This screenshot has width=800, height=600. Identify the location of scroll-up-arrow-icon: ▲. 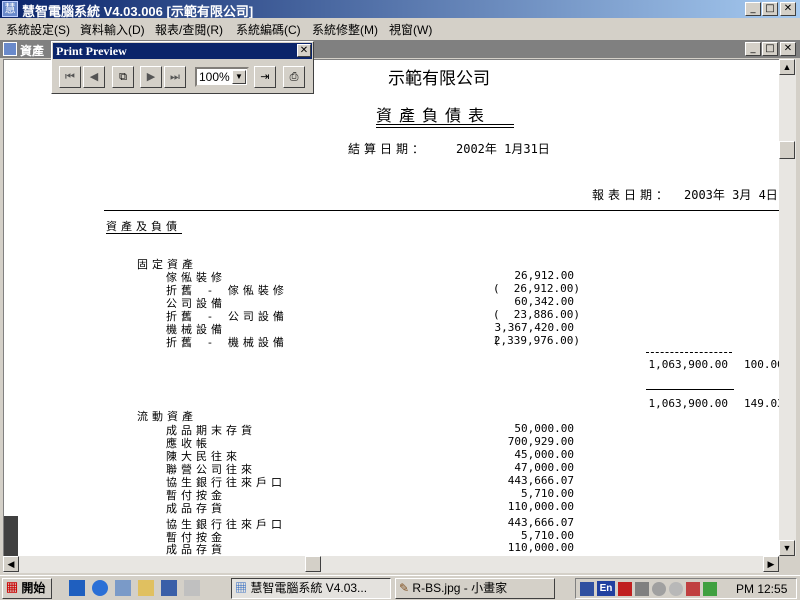
(787, 67).